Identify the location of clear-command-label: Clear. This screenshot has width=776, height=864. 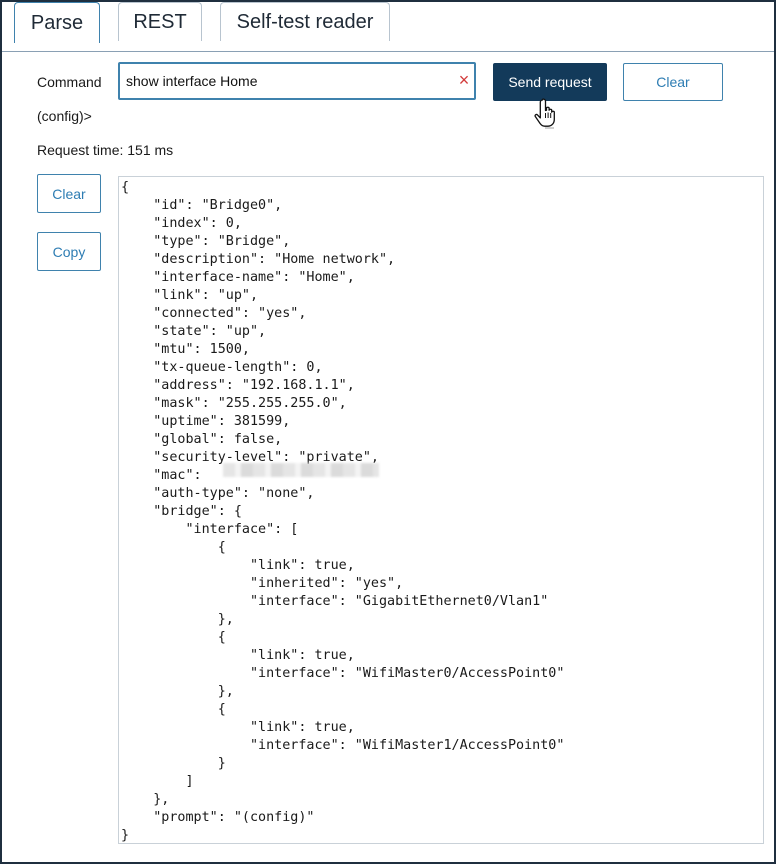
(673, 82).